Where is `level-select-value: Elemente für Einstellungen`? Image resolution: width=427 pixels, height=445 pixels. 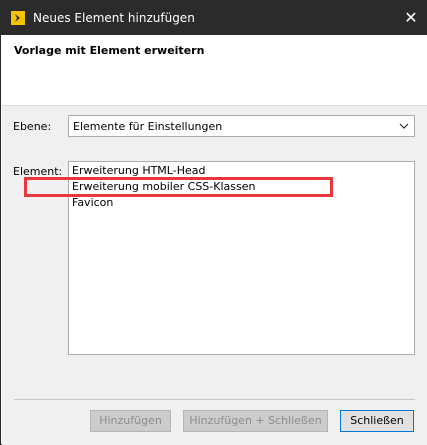 level-select-value: Elemente für Einstellungen is located at coordinates (148, 126).